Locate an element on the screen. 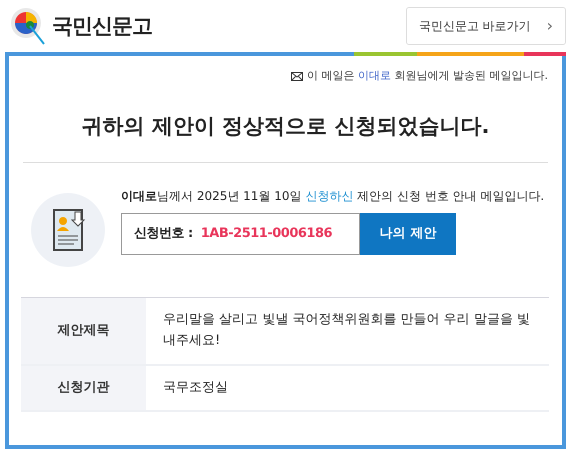 This screenshot has width=580, height=449. field-value: 우리말을 살리고 빛낼 국어정책위원회를 만들어 우리 말글을 빛내주세요! is located at coordinates (347, 331).